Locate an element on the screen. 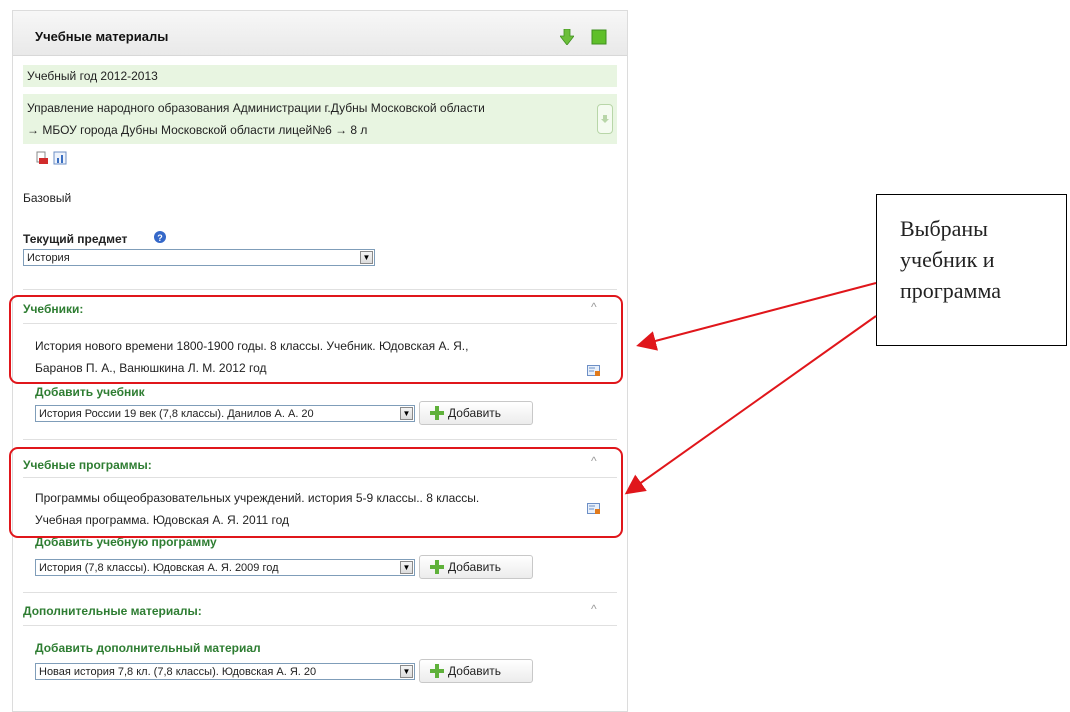 The height and width of the screenshot is (712, 1070). arrow-to-textbook is located at coordinates (756, 316).